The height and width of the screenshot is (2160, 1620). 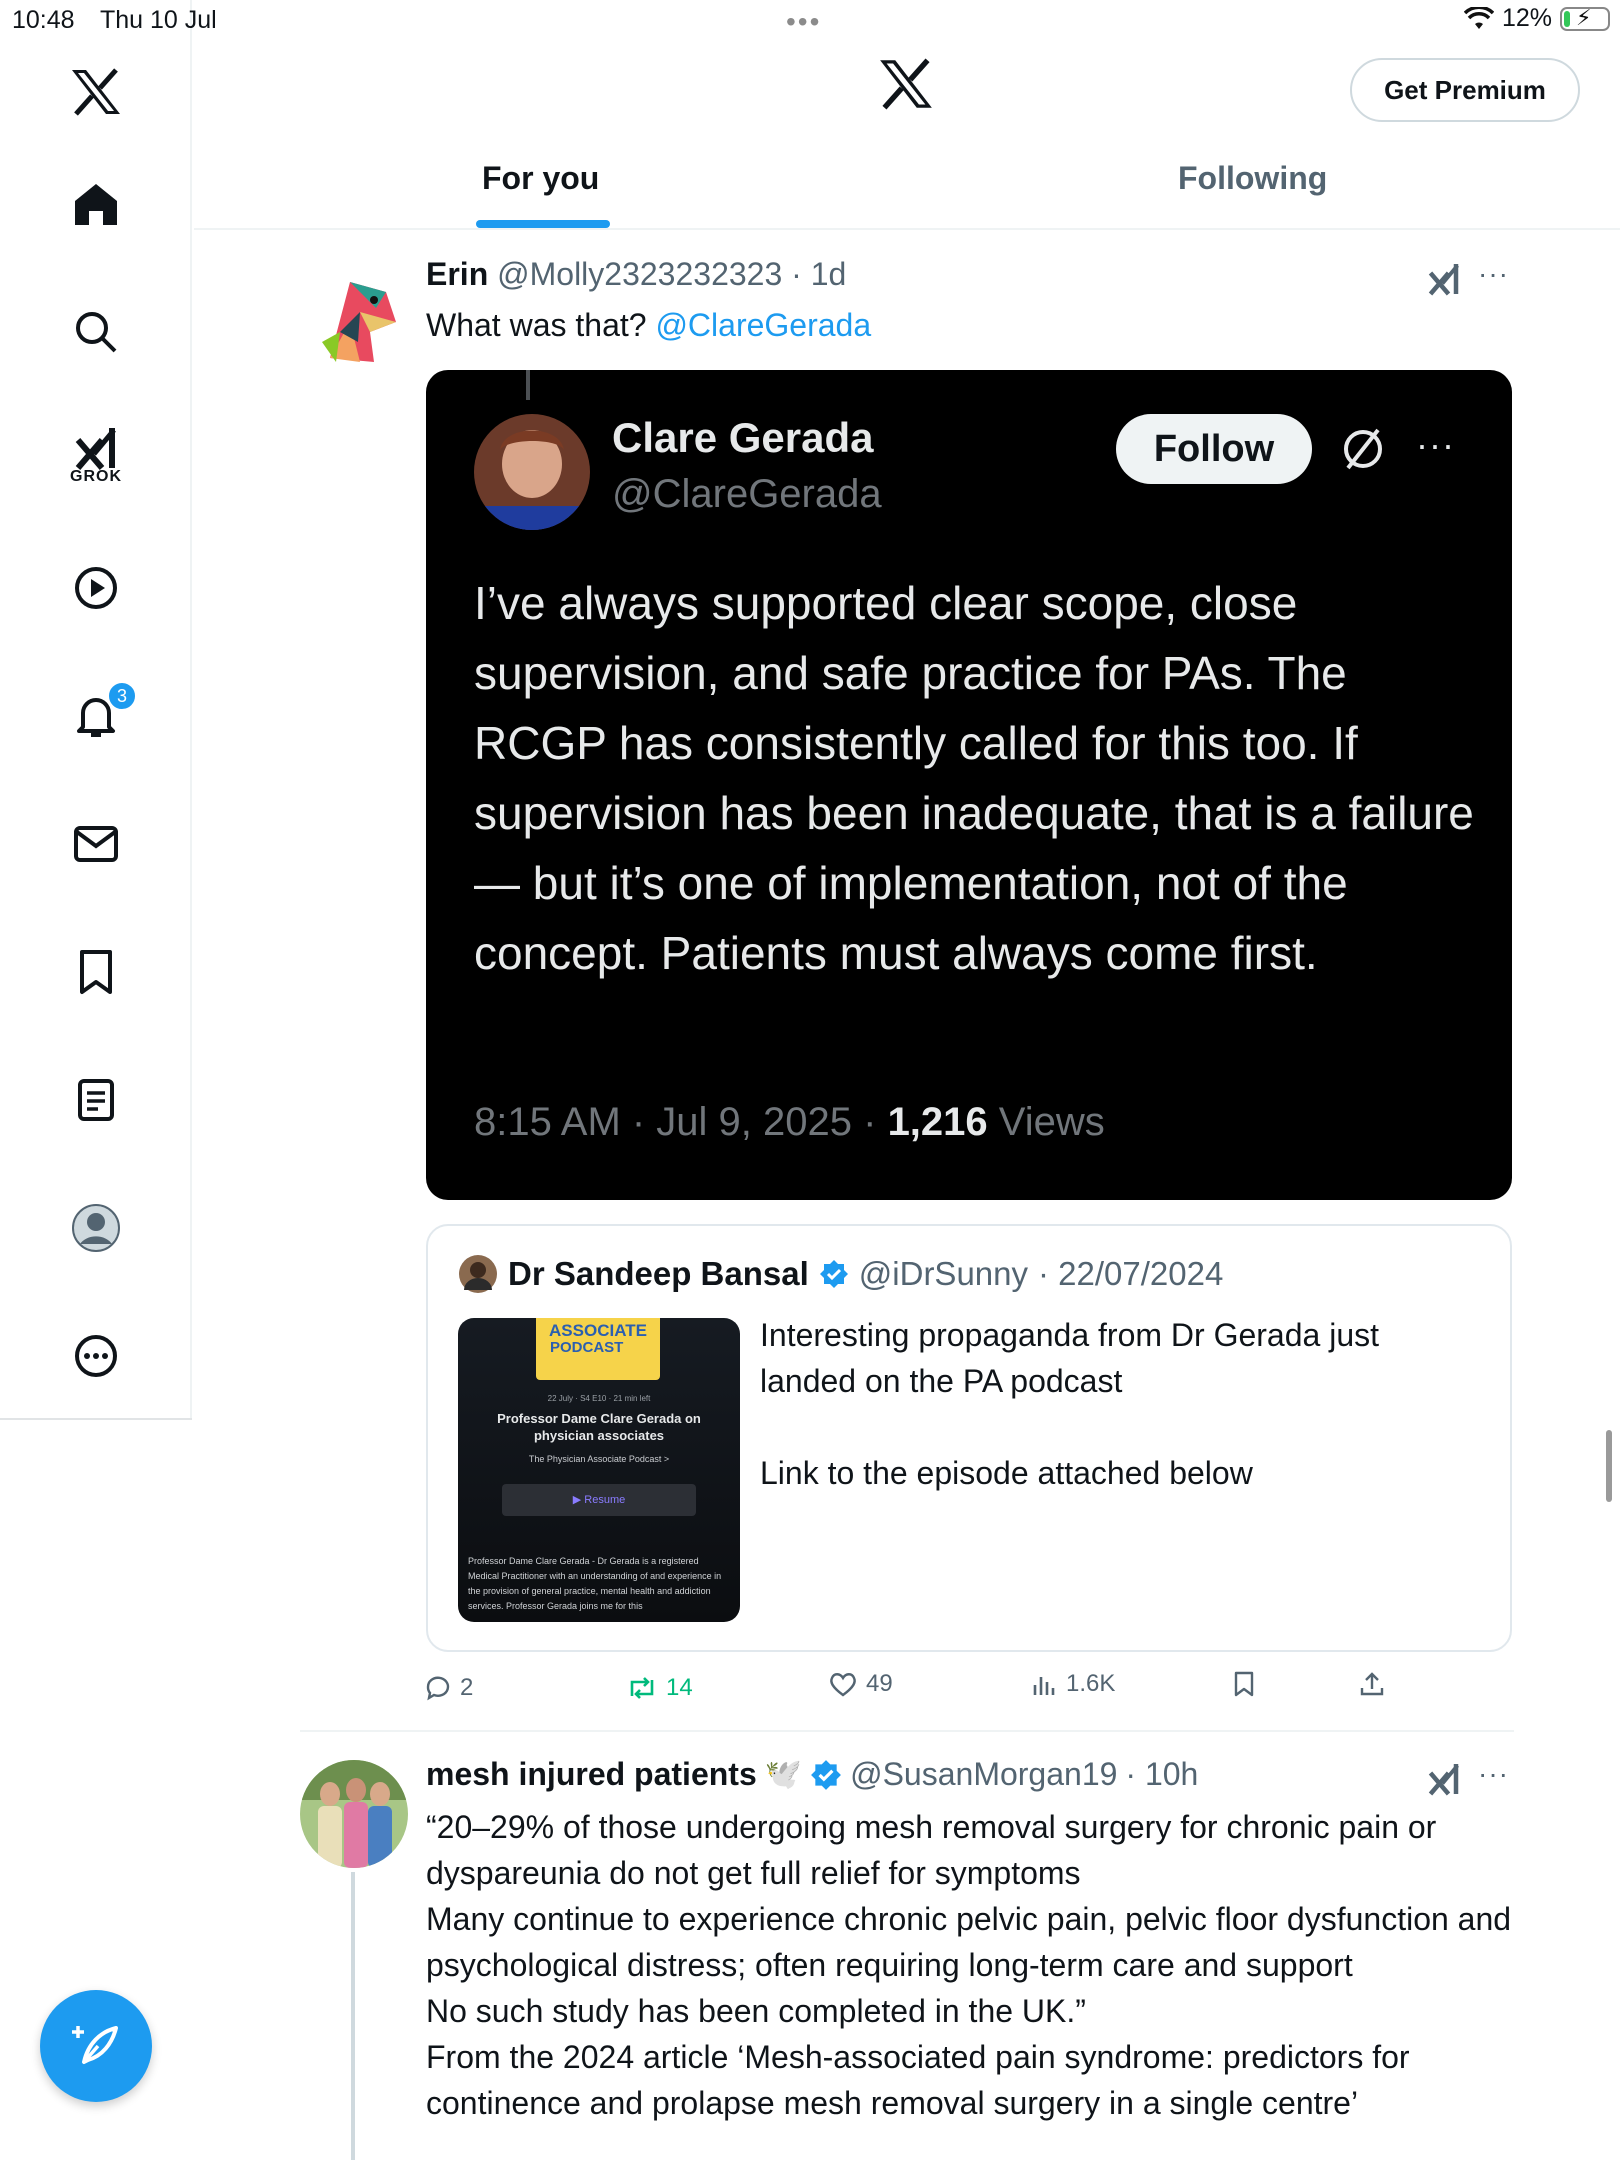 What do you see at coordinates (907, 185) in the screenshot?
I see `timeline-tabs: For you Following` at bounding box center [907, 185].